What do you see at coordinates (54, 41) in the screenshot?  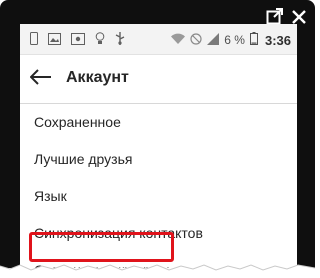 I see `image-icon` at bounding box center [54, 41].